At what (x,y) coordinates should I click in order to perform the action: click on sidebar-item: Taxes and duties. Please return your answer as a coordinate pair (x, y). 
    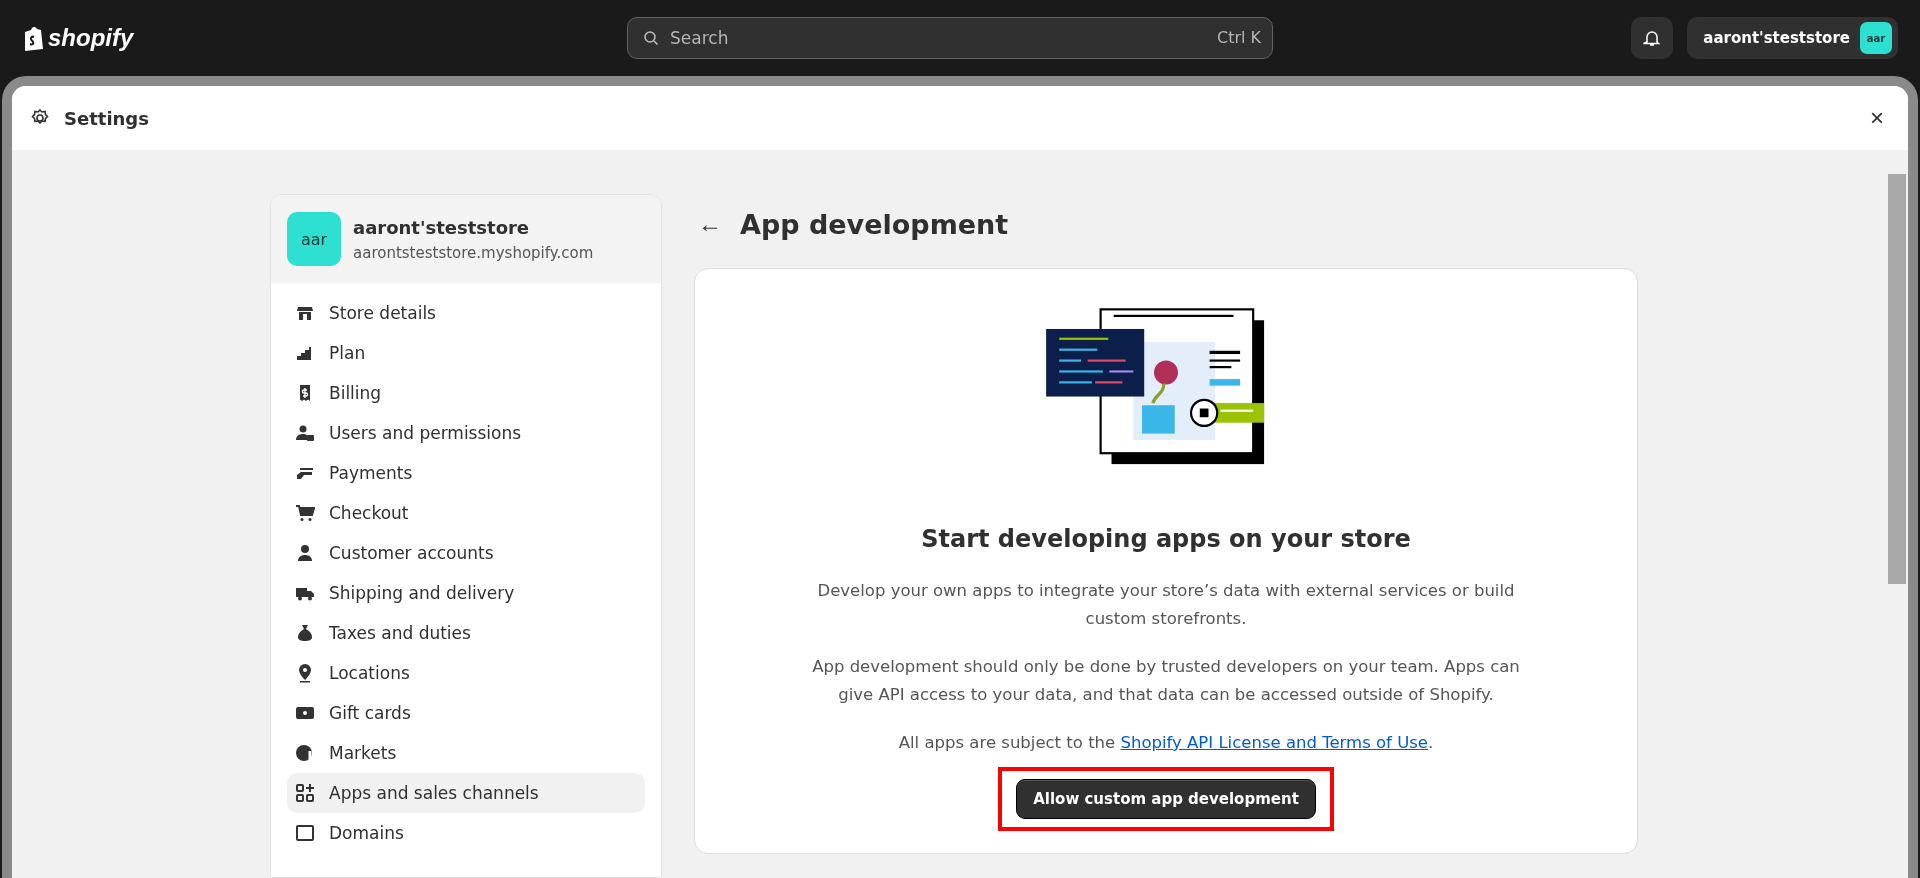
    Looking at the image, I should click on (466, 633).